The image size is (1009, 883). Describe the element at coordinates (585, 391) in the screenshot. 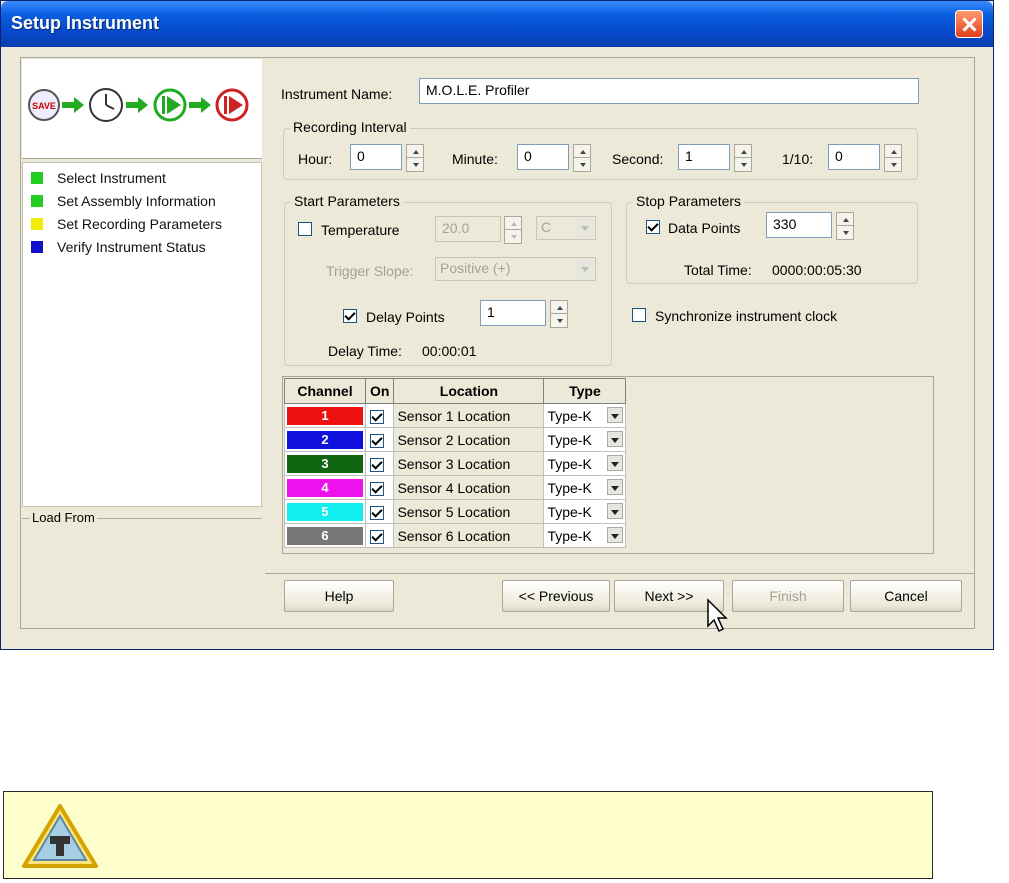

I see `type-header: Type` at that location.